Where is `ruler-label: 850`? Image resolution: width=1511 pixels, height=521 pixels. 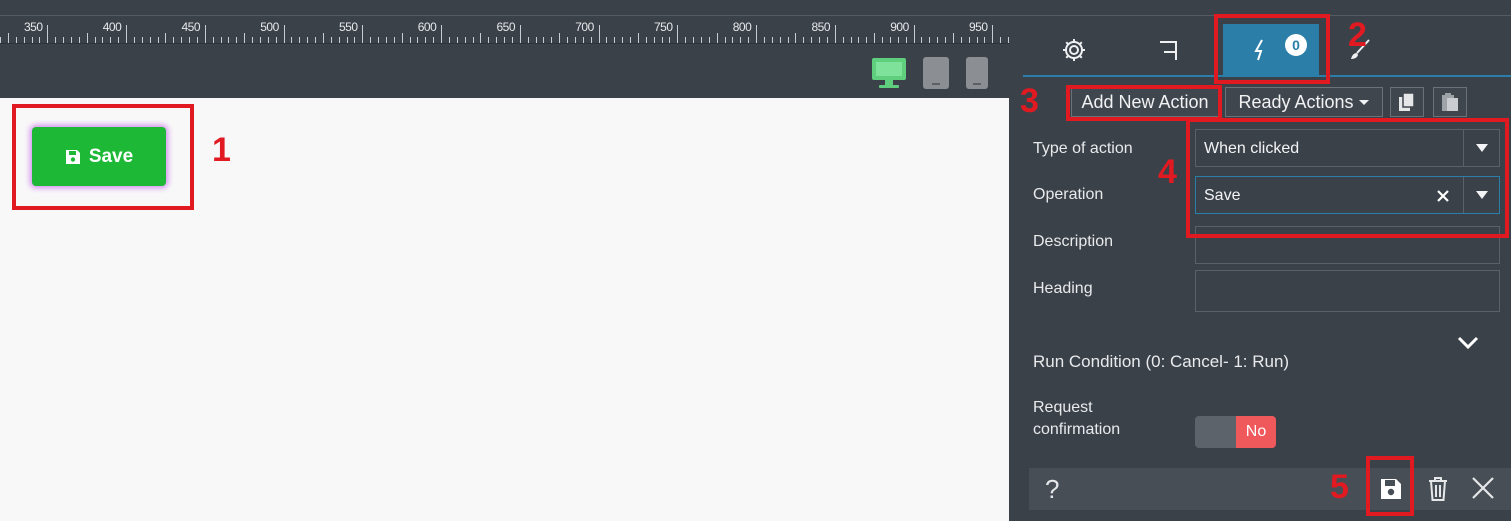 ruler-label: 850 is located at coordinates (821, 27).